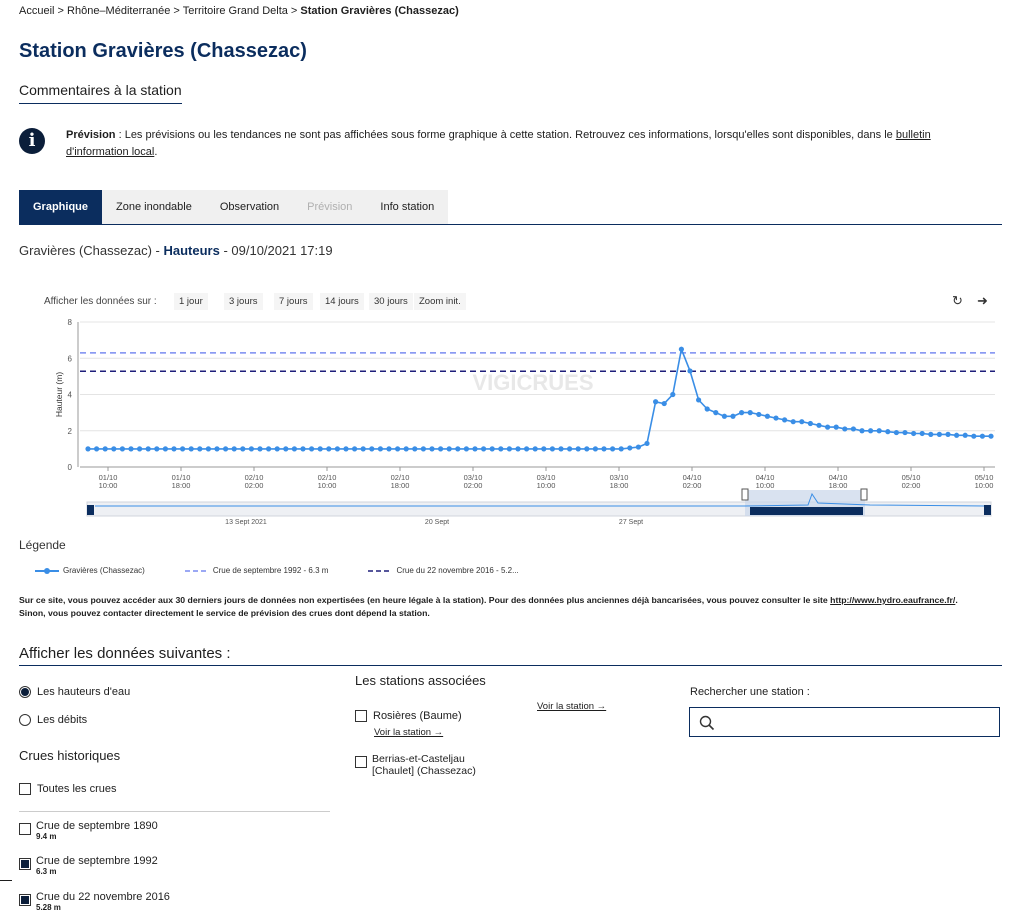 The width and height of the screenshot is (1013, 918). I want to click on radio-hauteurs: Les hauteurs d'eau, so click(74, 692).